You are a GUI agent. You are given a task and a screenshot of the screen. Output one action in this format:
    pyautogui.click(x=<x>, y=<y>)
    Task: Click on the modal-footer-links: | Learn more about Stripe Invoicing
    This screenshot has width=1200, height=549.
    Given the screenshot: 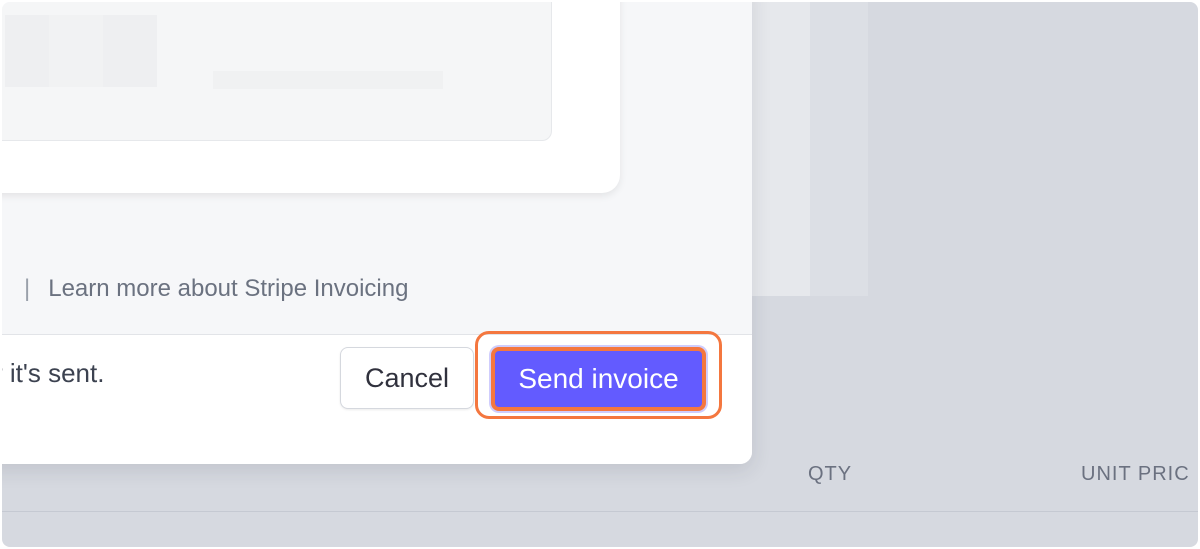 What is the action you would take?
    pyautogui.click(x=216, y=289)
    